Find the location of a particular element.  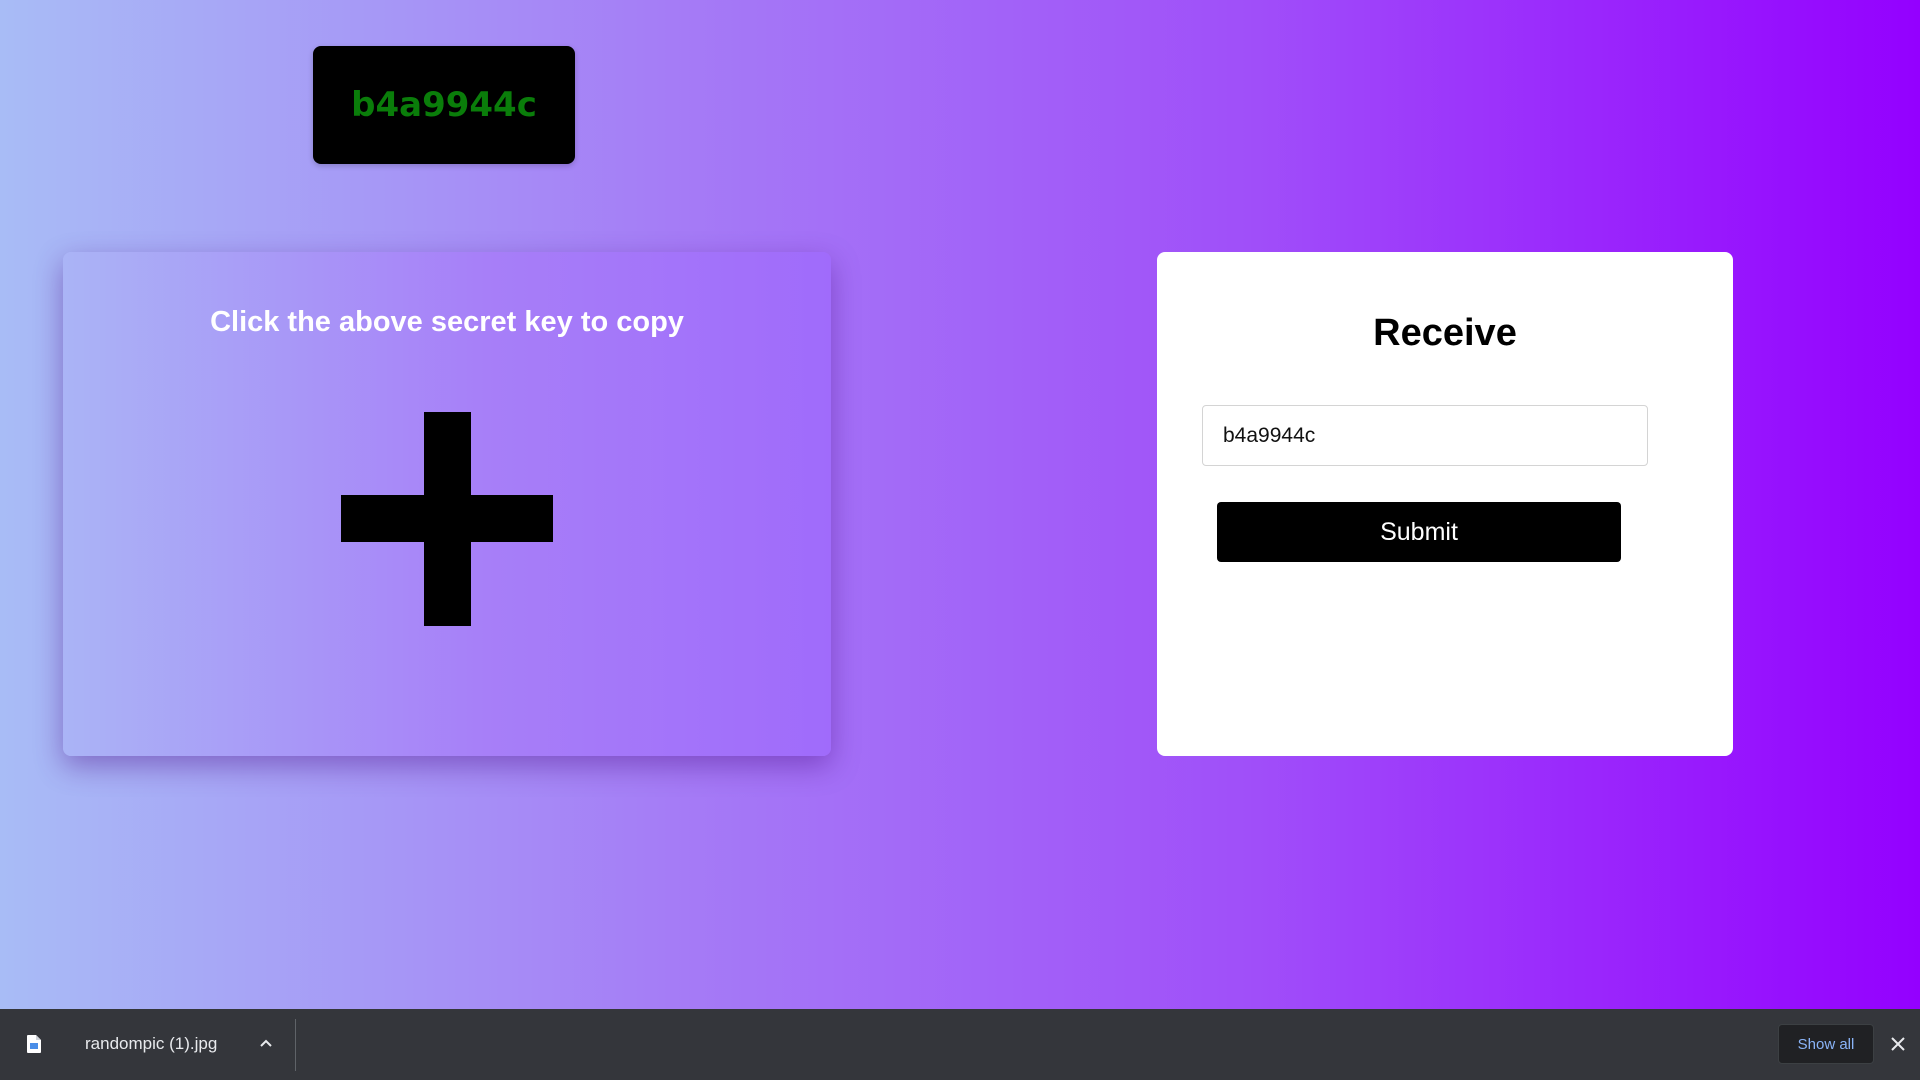

close-icon is located at coordinates (1898, 1044).